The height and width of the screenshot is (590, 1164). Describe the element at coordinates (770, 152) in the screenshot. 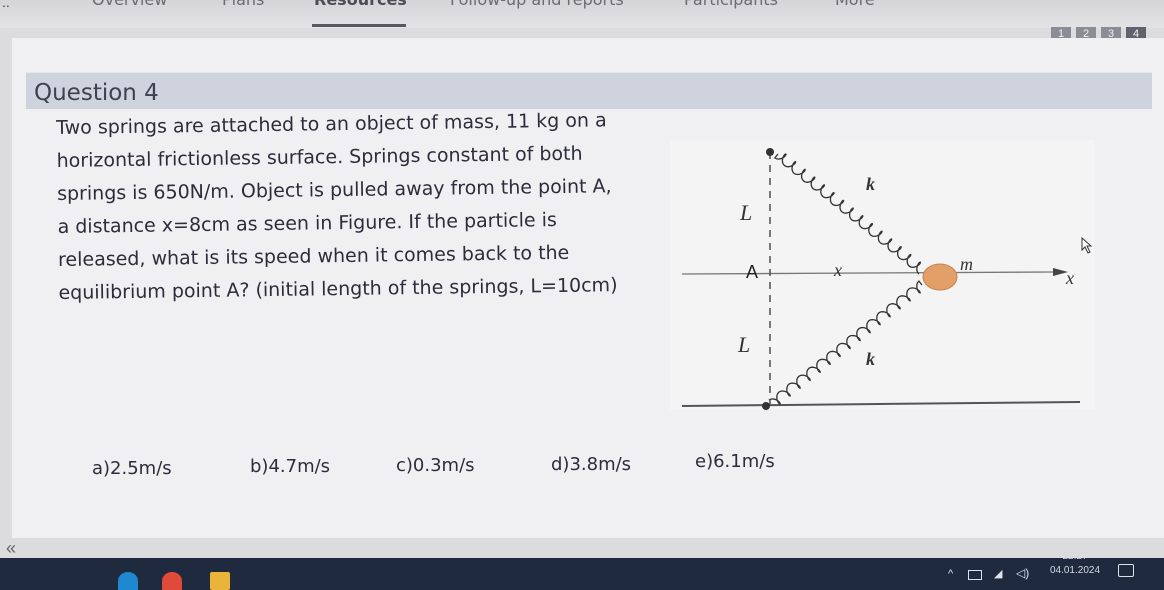

I see `top-anchor` at that location.